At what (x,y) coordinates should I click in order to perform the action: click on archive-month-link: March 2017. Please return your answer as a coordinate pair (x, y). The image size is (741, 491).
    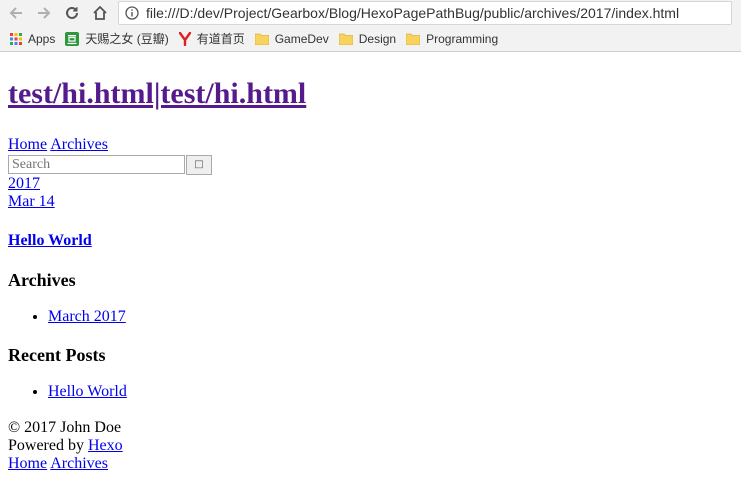
    Looking at the image, I should click on (87, 316).